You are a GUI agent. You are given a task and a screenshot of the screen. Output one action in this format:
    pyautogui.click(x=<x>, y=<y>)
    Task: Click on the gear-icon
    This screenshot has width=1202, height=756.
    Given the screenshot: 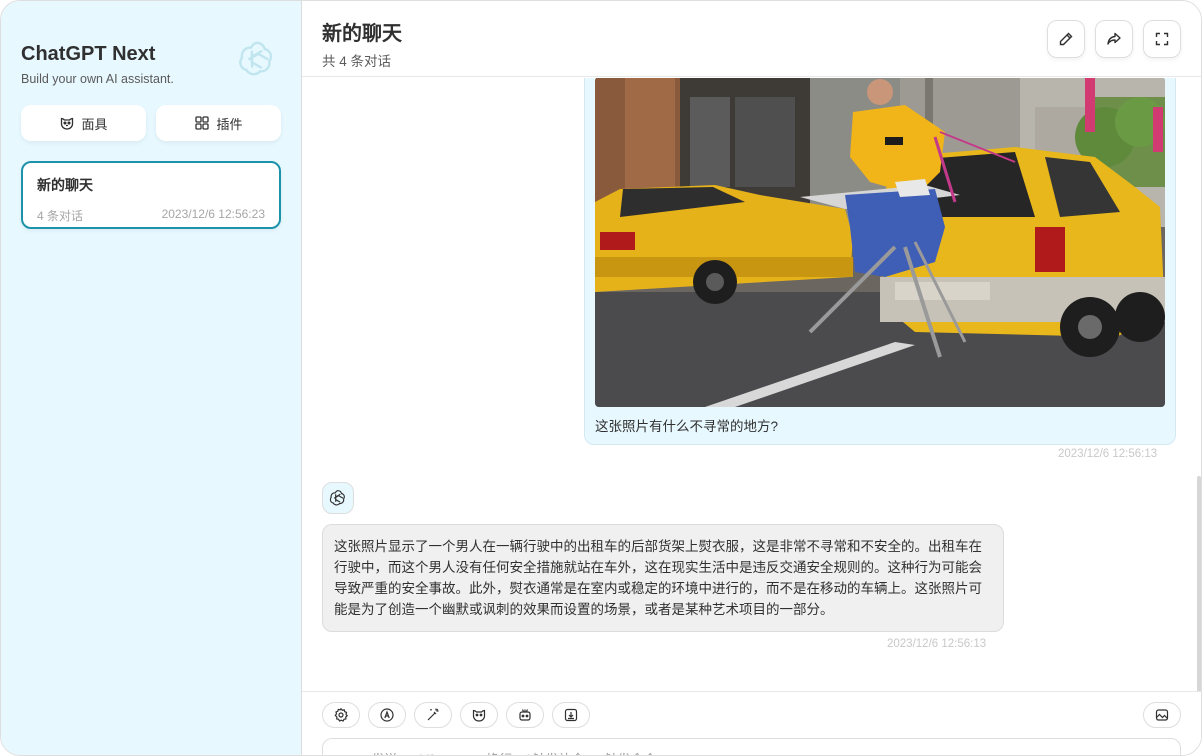 What is the action you would take?
    pyautogui.click(x=341, y=714)
    